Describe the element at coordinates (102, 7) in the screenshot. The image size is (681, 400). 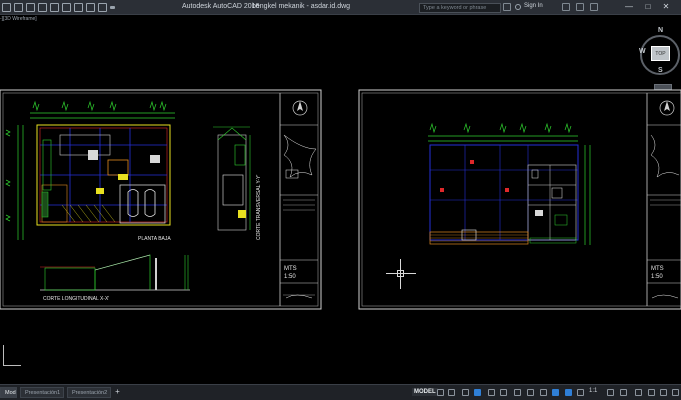
I see `workspace-icon` at that location.